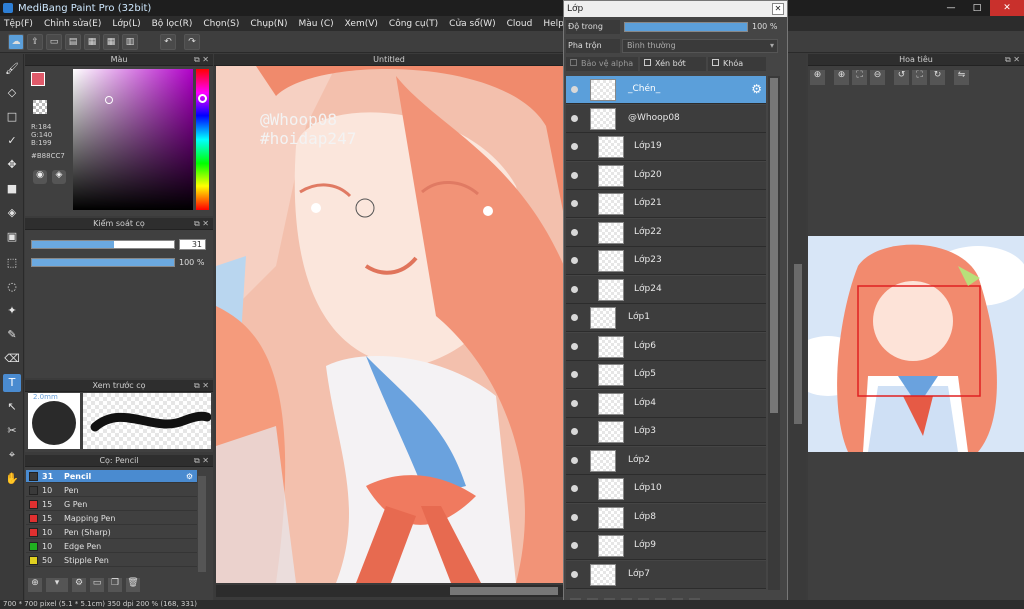 This screenshot has width=1024, height=609. I want to click on brush-row: 50 Stipple Pen, so click(111, 560).